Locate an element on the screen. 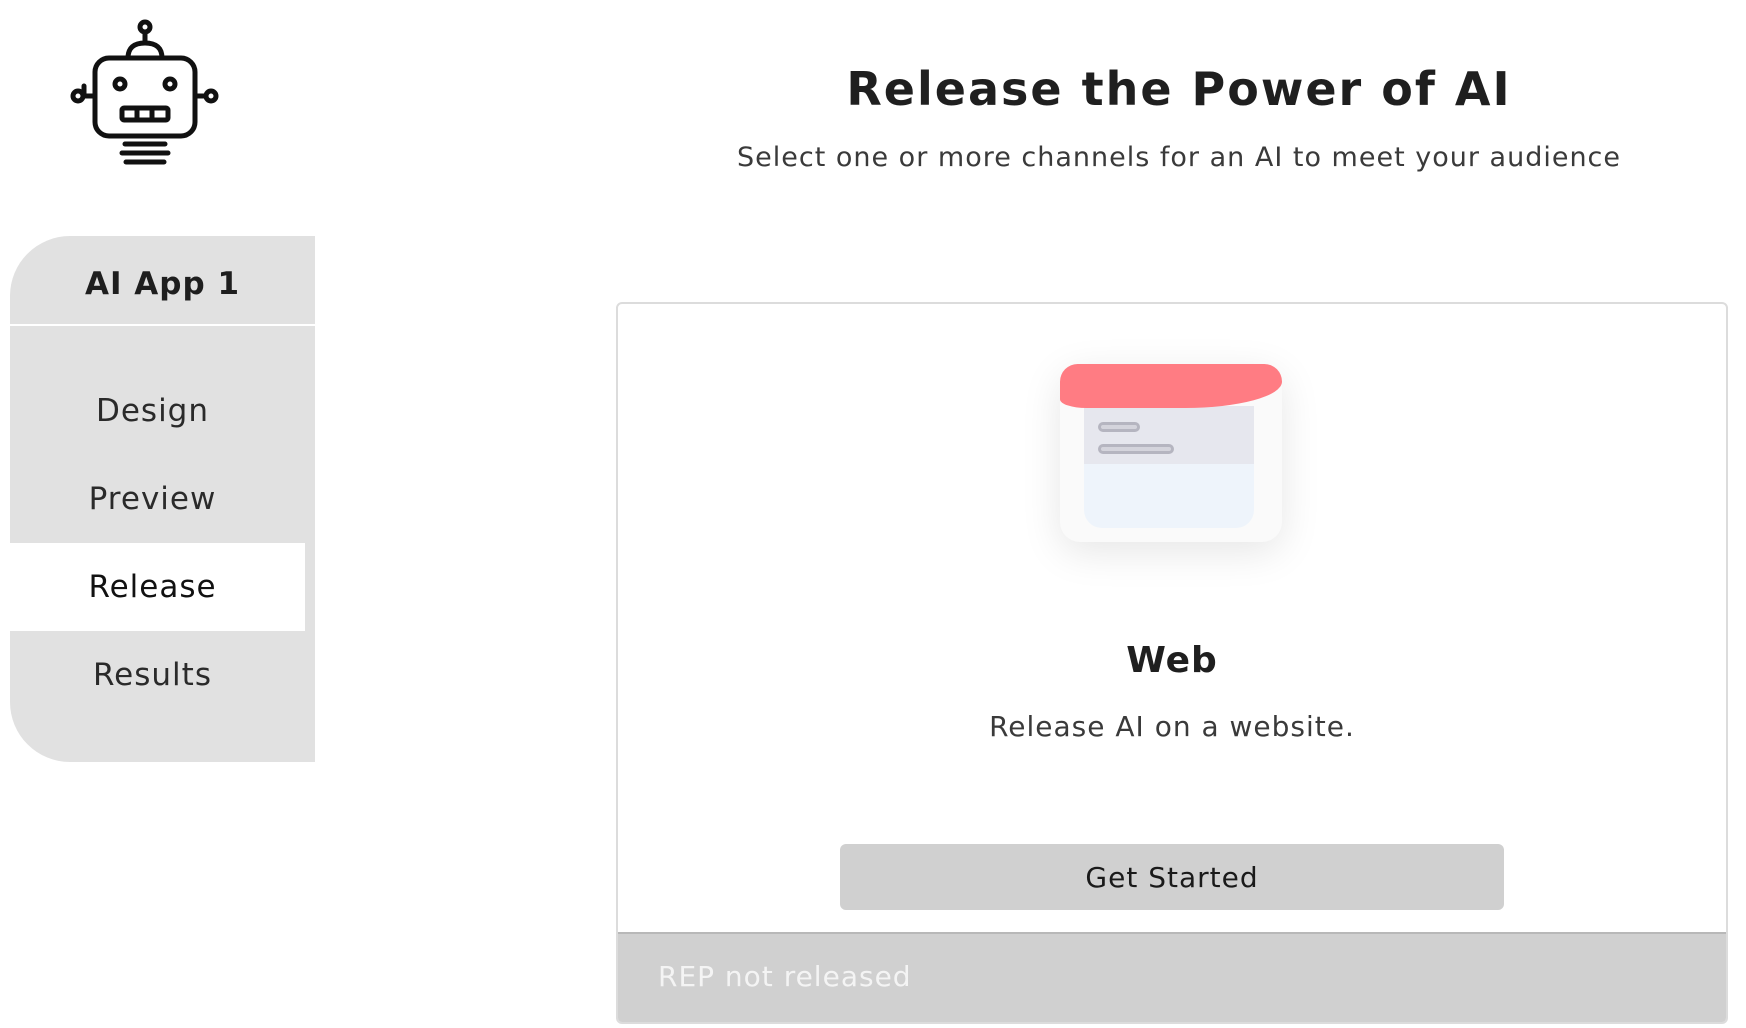  get-started-button: Get Started is located at coordinates (1172, 877).